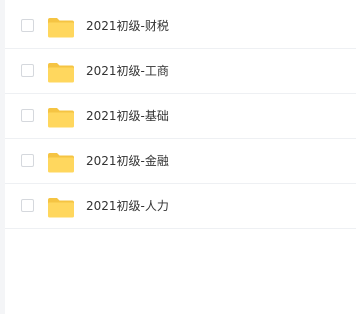  I want to click on file-name: 2021初级-人力, so click(127, 206).